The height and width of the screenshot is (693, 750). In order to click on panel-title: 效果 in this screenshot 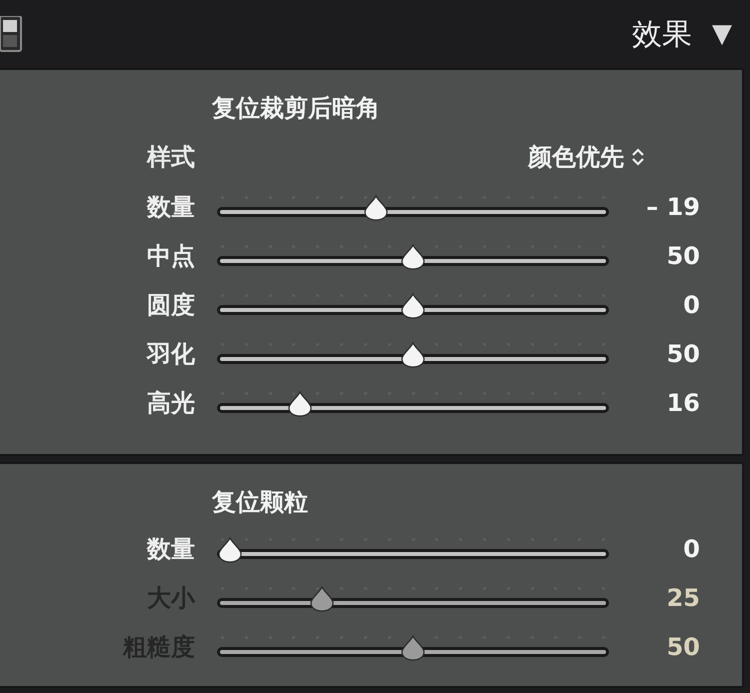, I will do `click(662, 35)`.